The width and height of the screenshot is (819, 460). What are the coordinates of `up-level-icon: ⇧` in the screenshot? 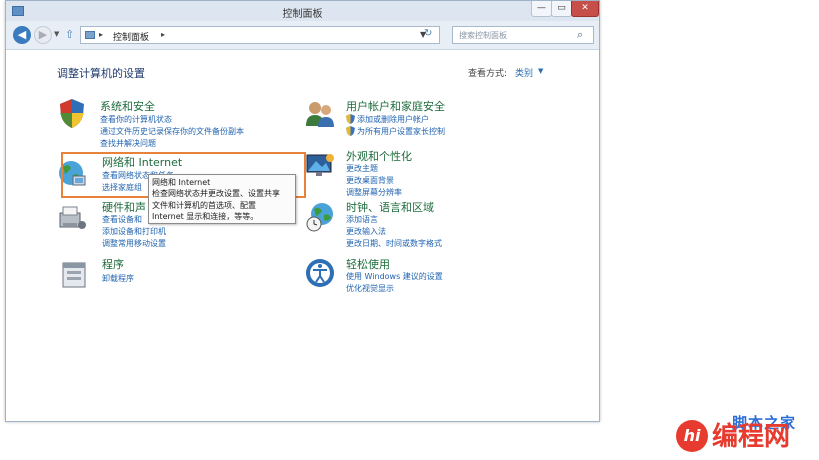 It's located at (69, 34).